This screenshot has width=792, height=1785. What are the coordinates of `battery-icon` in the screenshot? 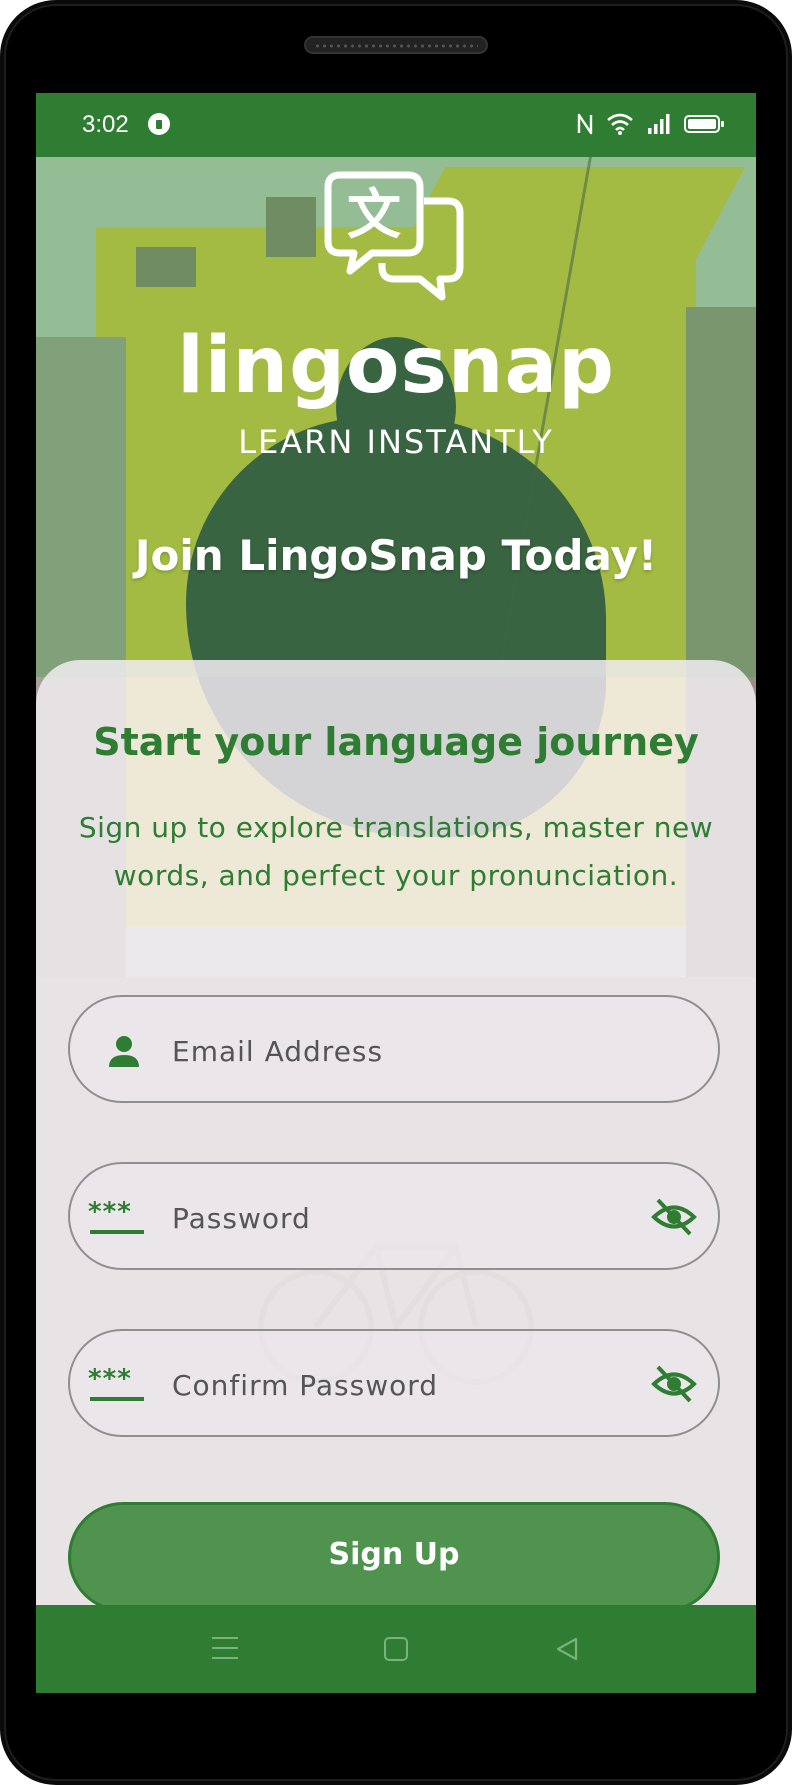 It's located at (704, 124).